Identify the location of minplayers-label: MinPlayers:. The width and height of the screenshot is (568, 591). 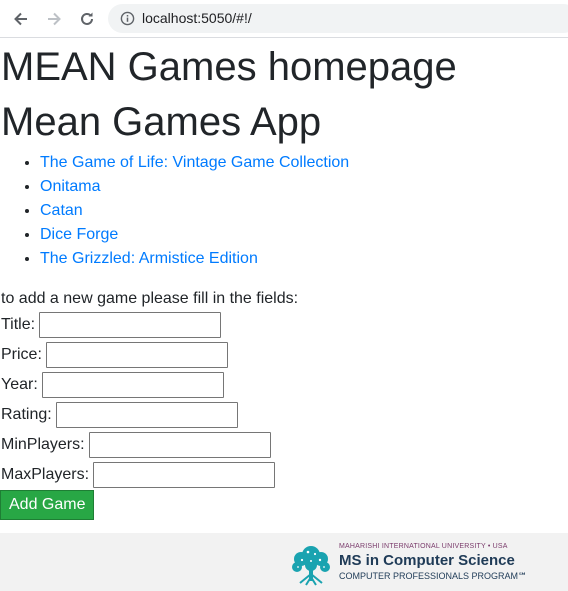
(43, 444).